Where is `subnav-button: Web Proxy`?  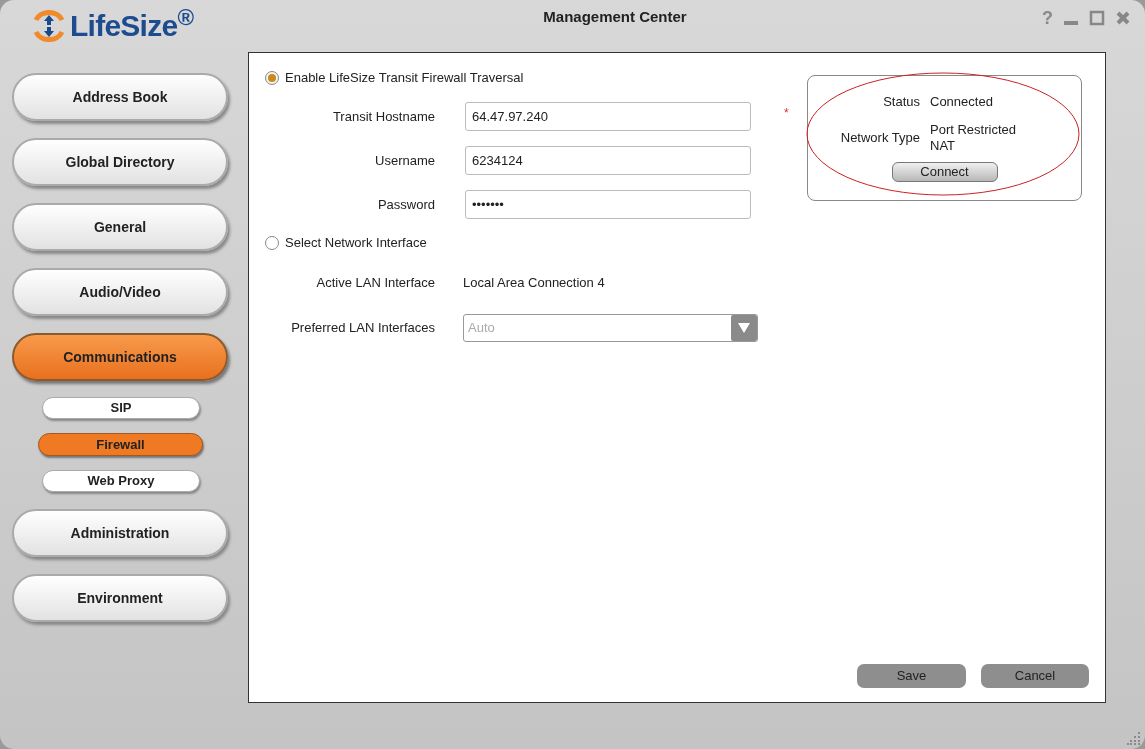
subnav-button: Web Proxy is located at coordinates (121, 481).